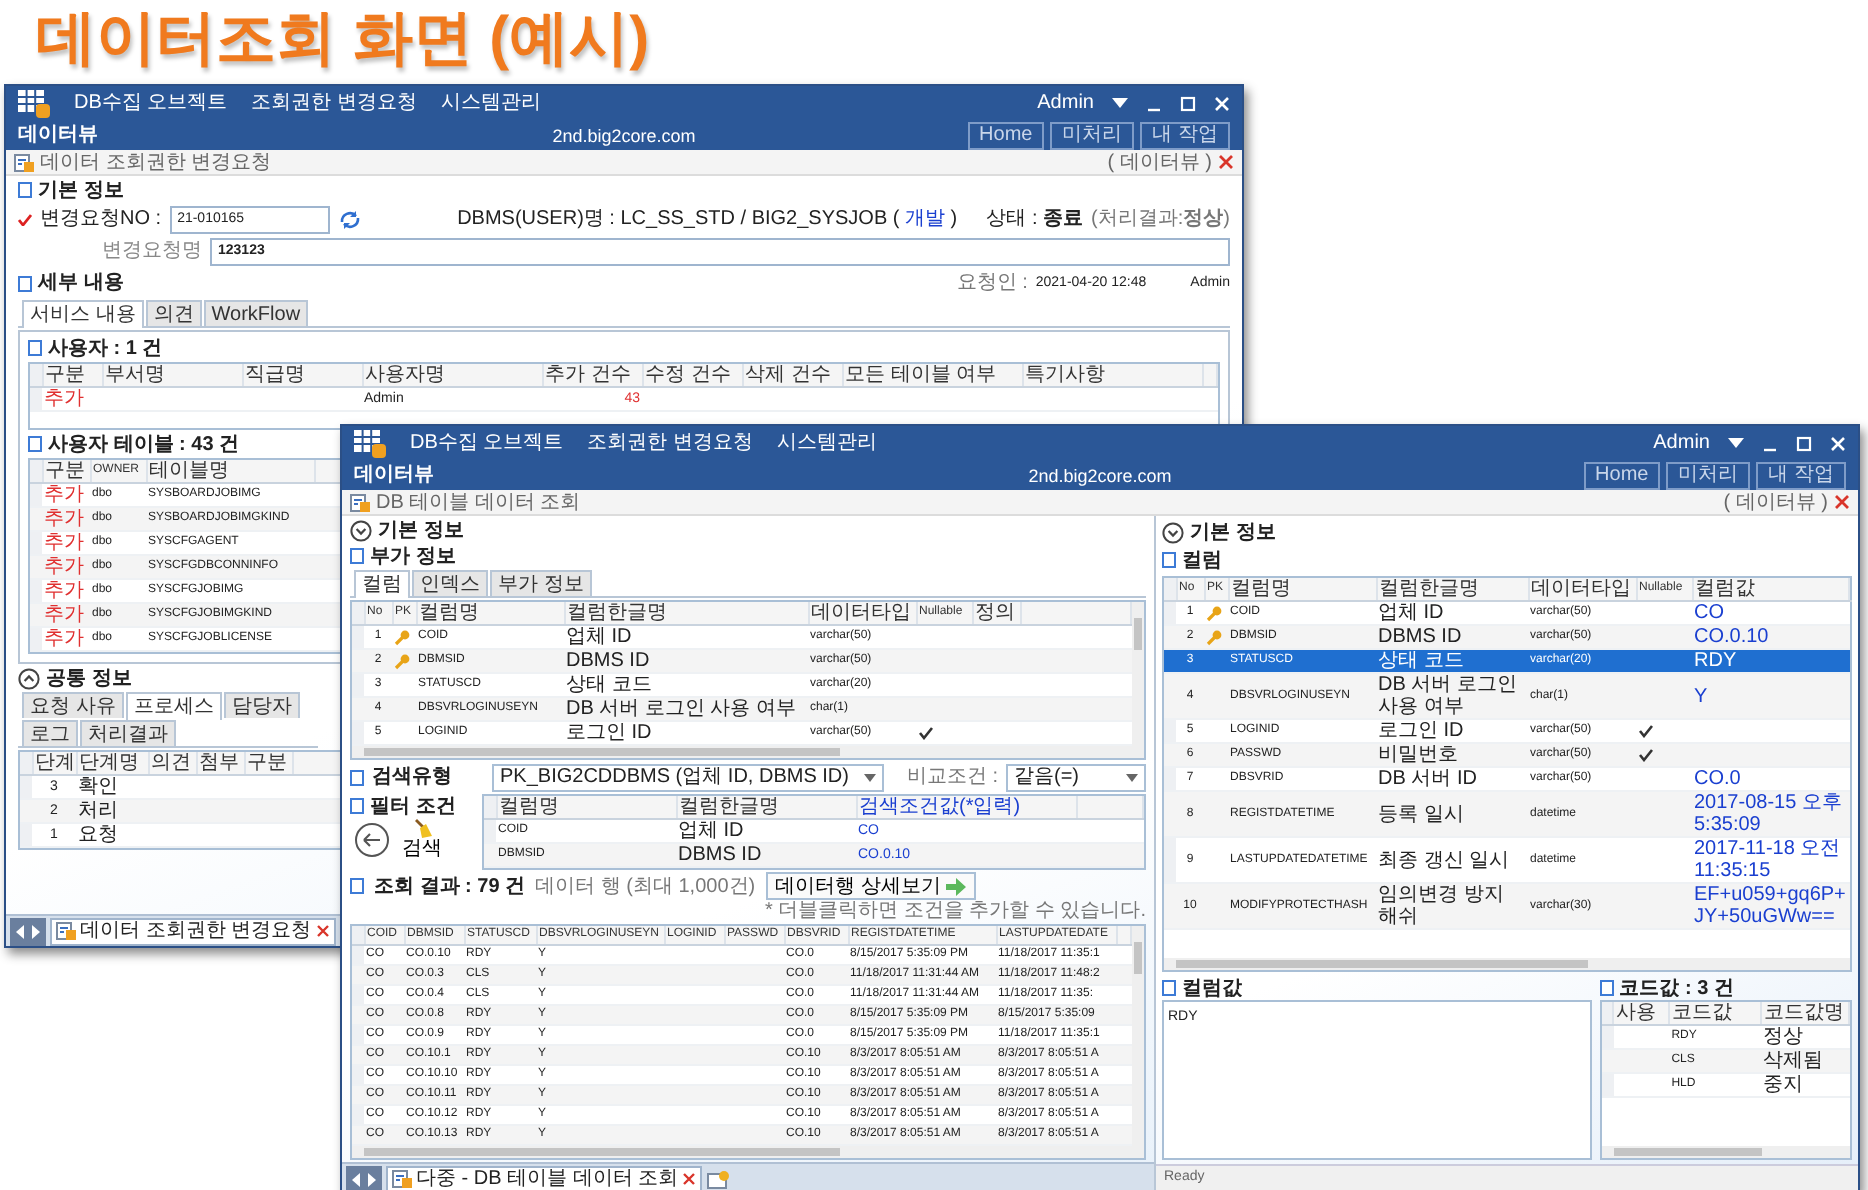 This screenshot has height=1190, width=1868. Describe the element at coordinates (544, 1177) in the screenshot. I see `document-tab: 다중 - DB 테이블 데이터 조회` at that location.